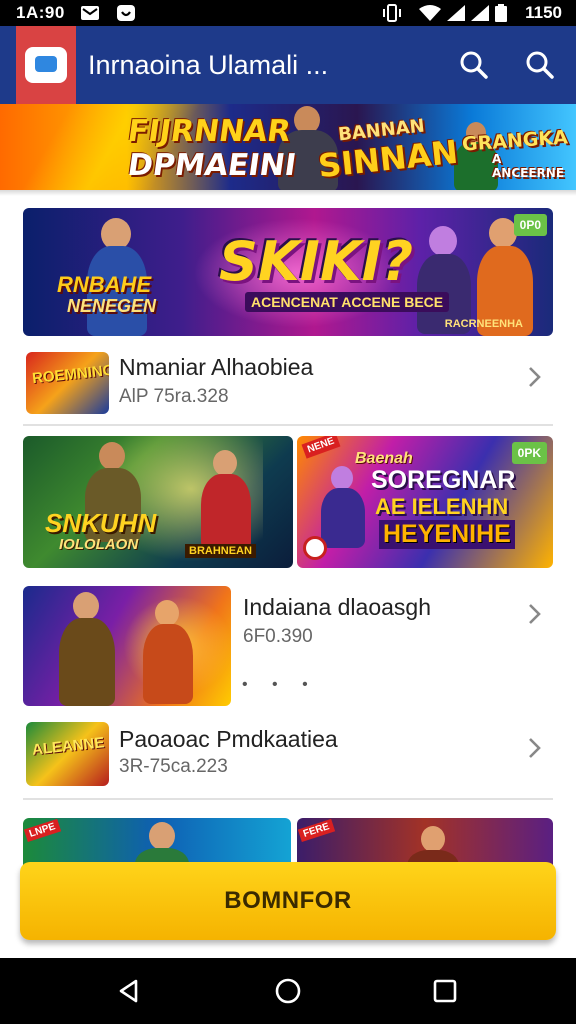 The width and height of the screenshot is (576, 1024). What do you see at coordinates (447, 534) in the screenshot?
I see `banner-text: HEYENIHE` at bounding box center [447, 534].